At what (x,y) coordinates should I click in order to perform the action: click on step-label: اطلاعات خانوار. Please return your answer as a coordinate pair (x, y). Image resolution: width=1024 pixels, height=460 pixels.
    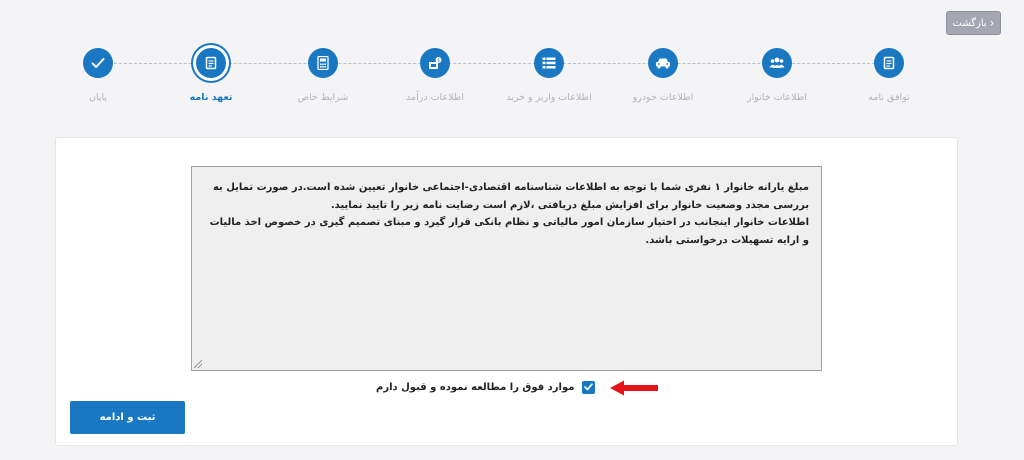
    Looking at the image, I should click on (777, 97).